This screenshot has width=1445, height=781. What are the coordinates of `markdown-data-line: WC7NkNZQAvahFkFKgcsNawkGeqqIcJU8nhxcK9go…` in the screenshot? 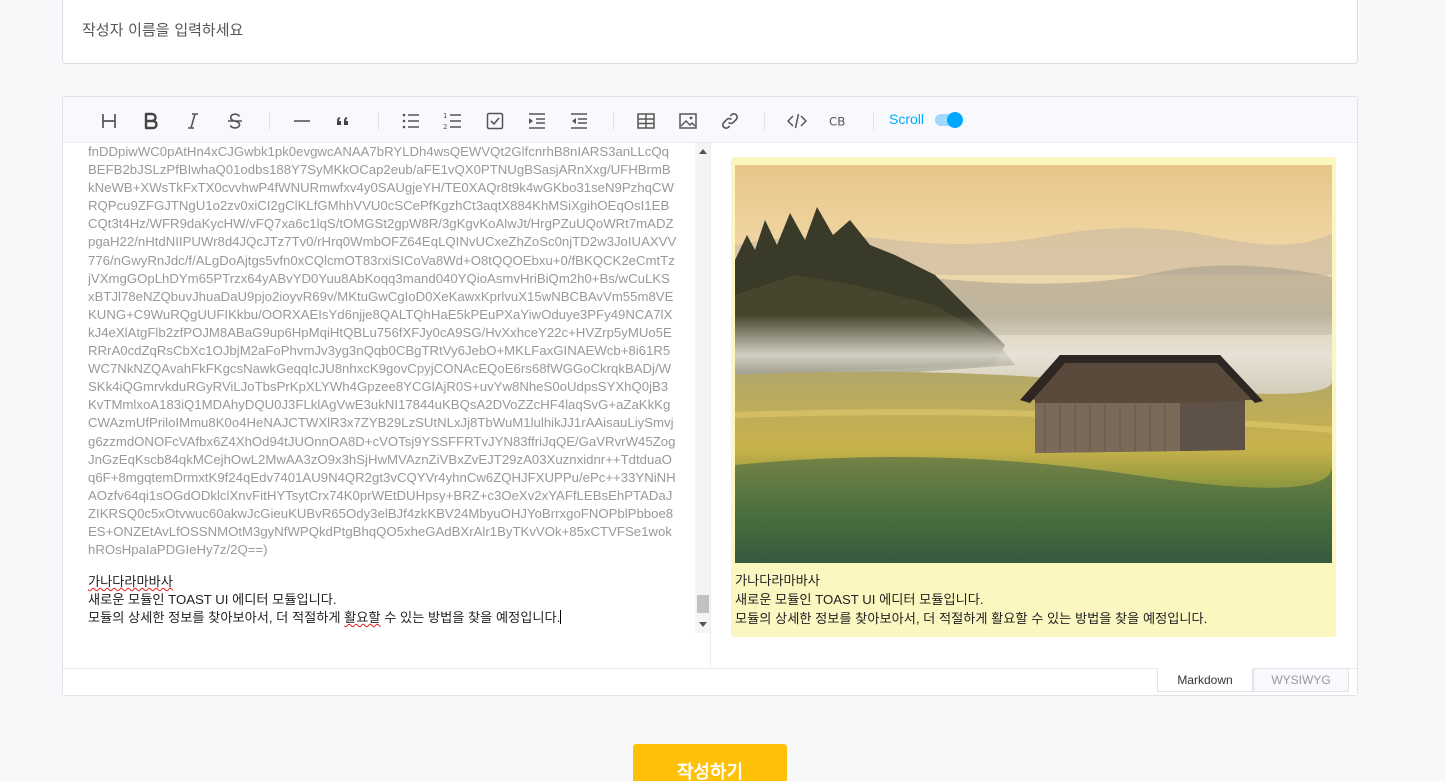 It's located at (380, 369).